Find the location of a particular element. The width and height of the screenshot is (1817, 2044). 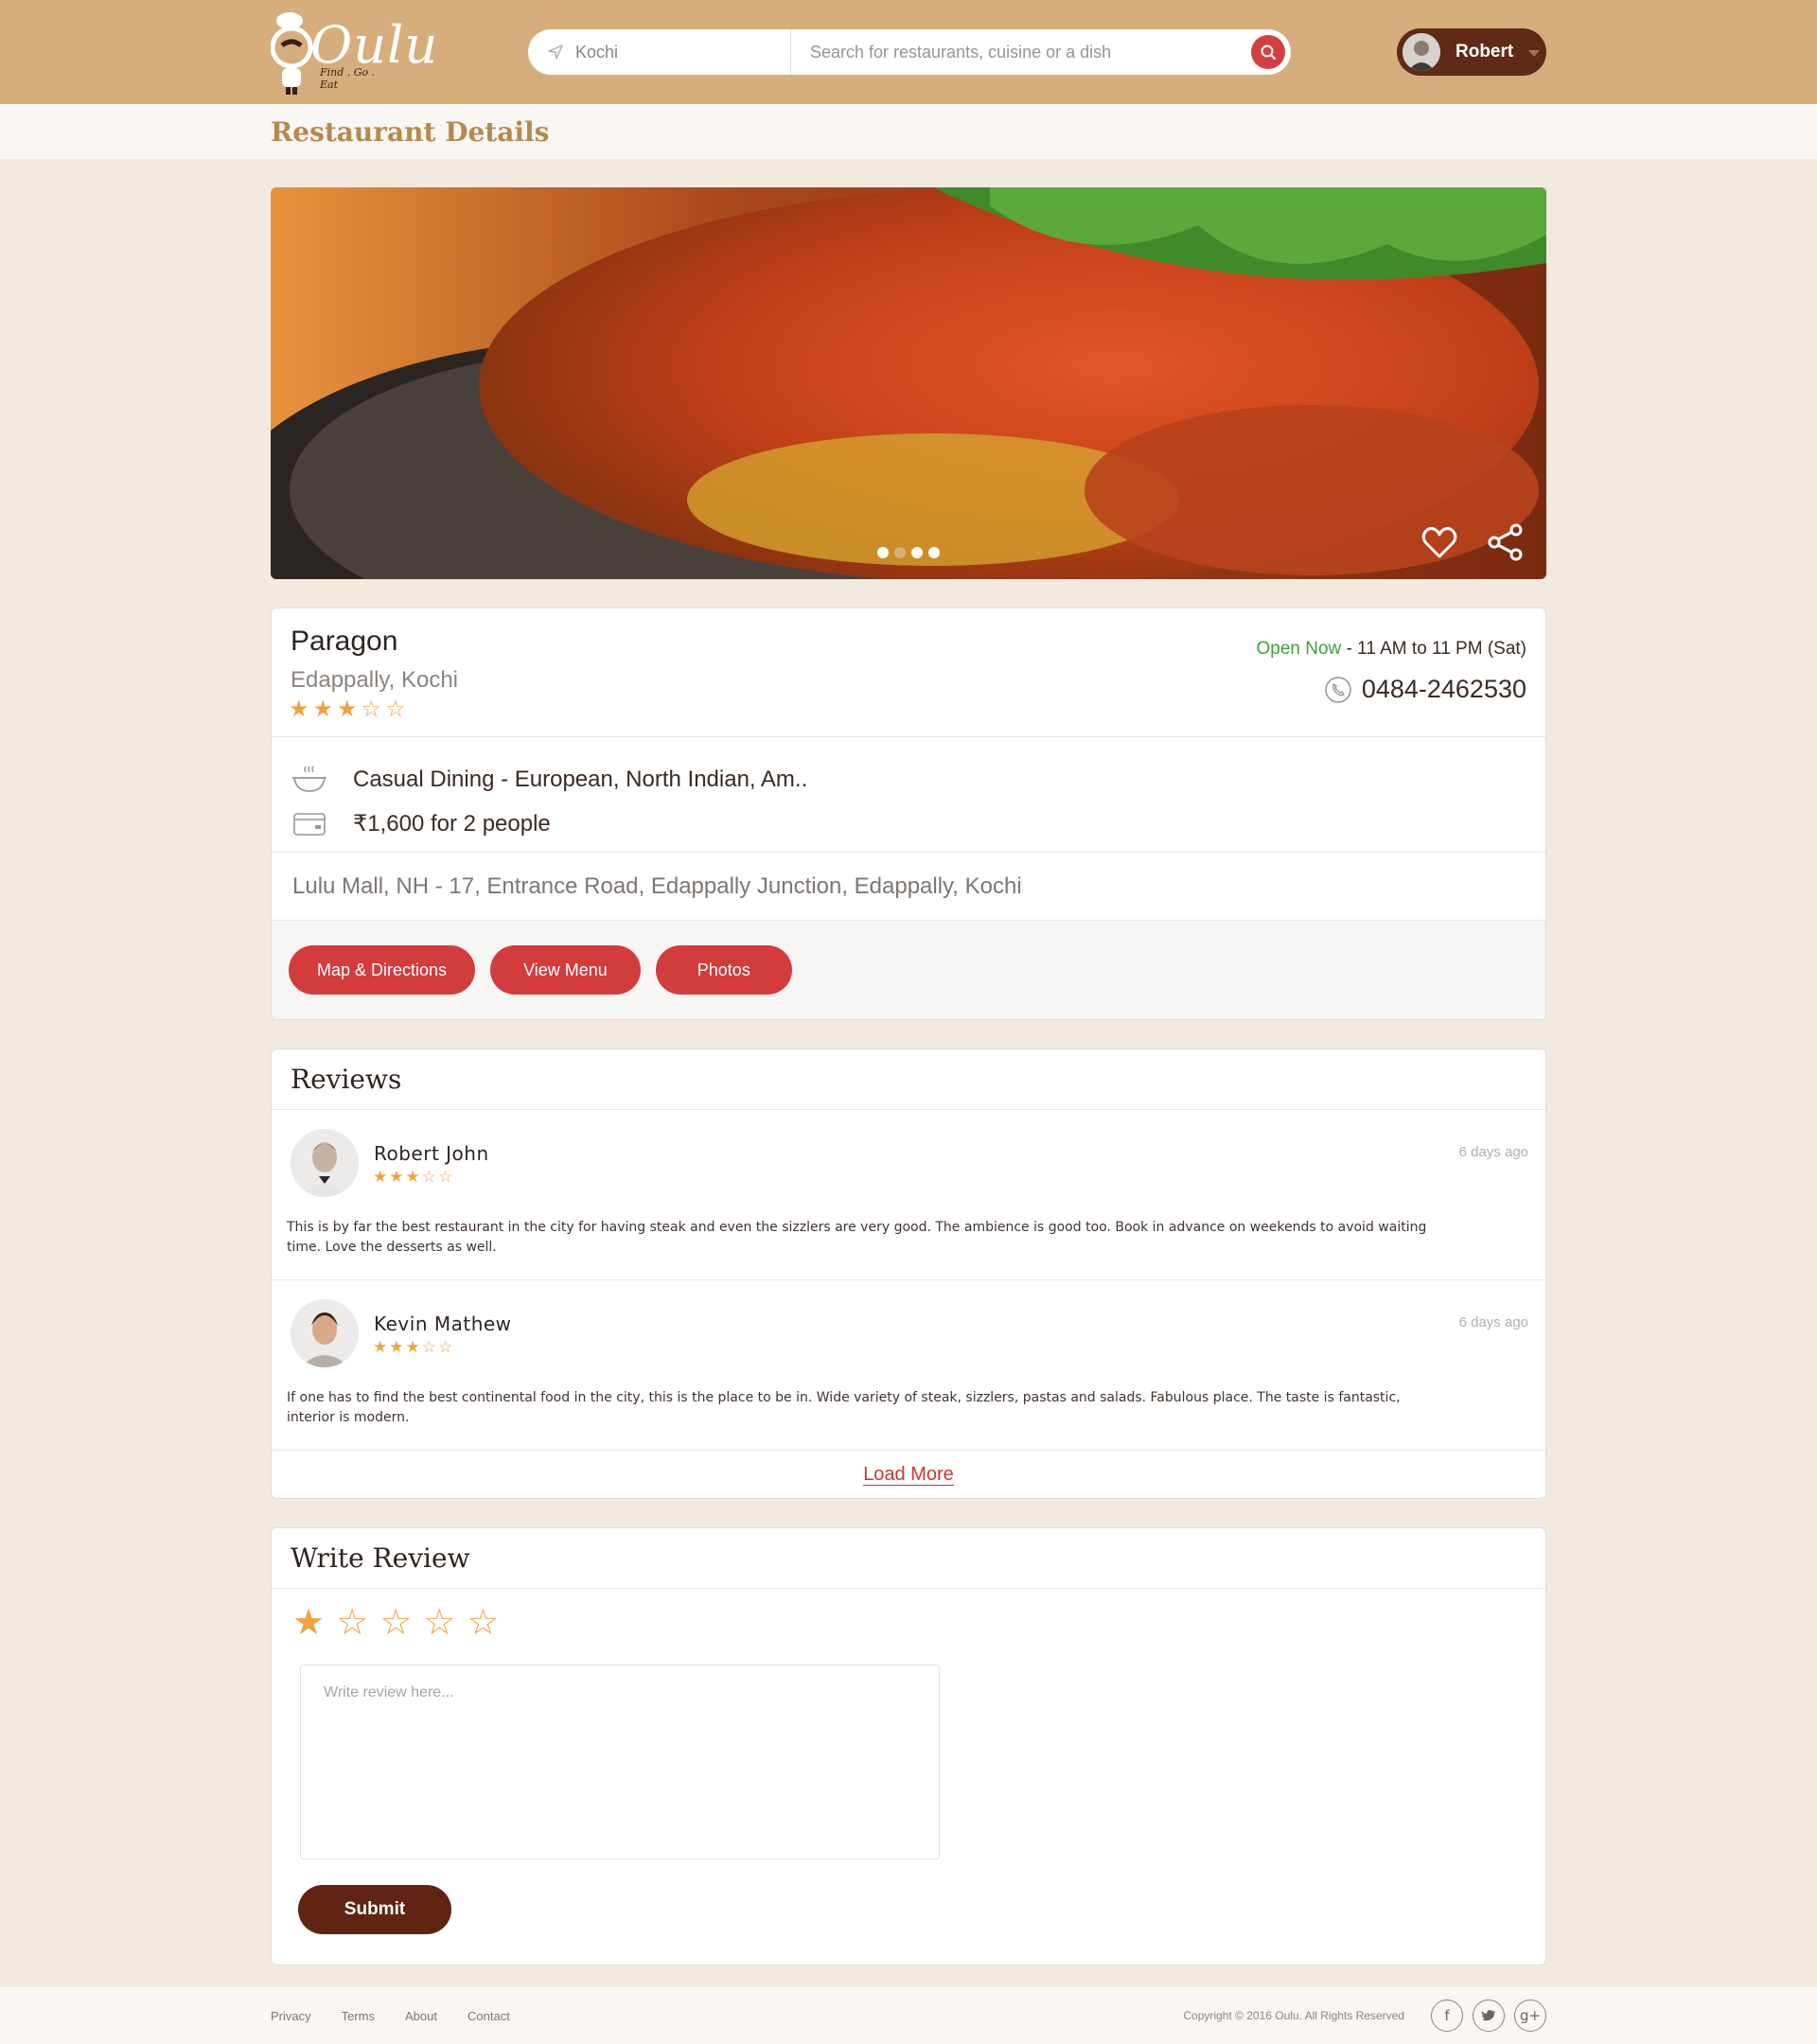

phone-number: 0484-2462530 is located at coordinates (1425, 689).